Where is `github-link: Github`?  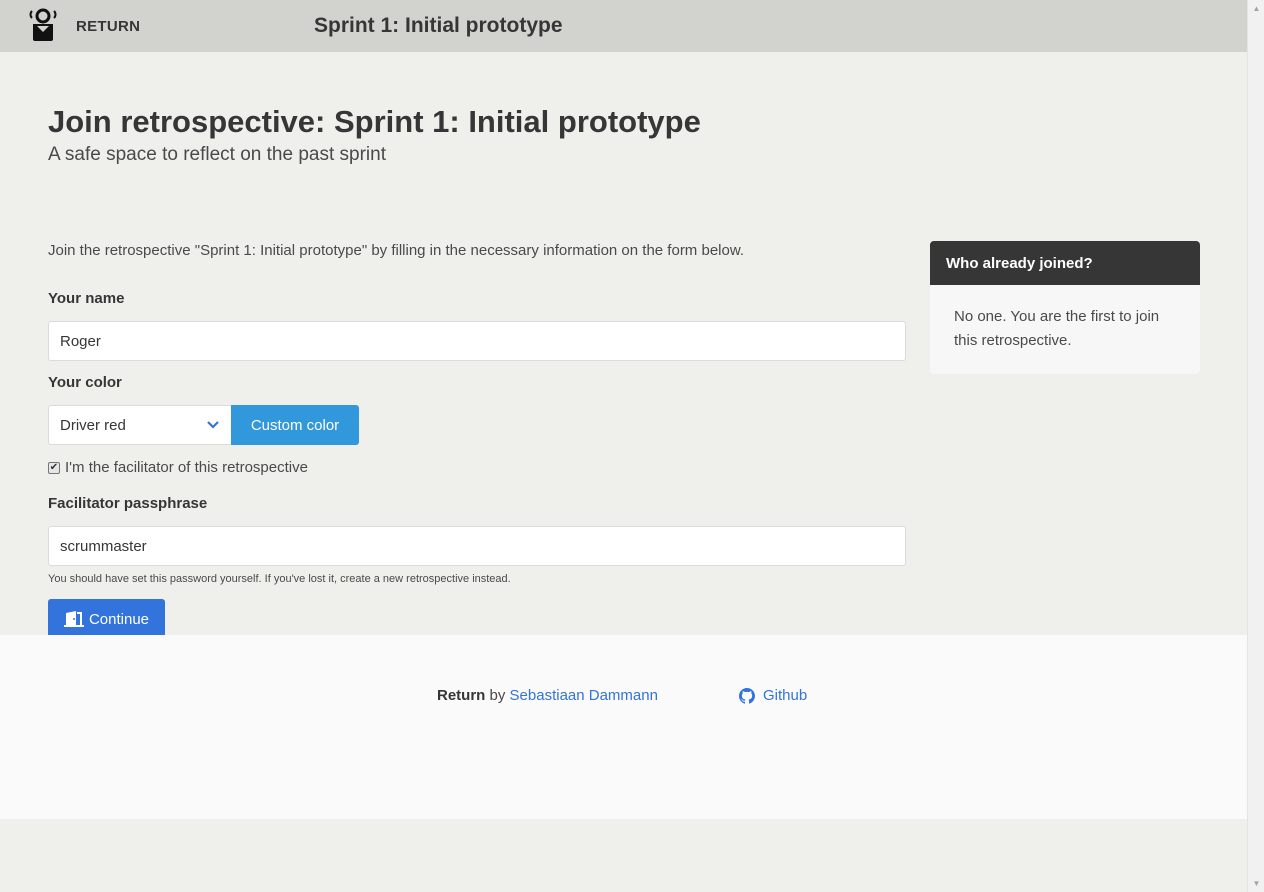 github-link: Github is located at coordinates (773, 695).